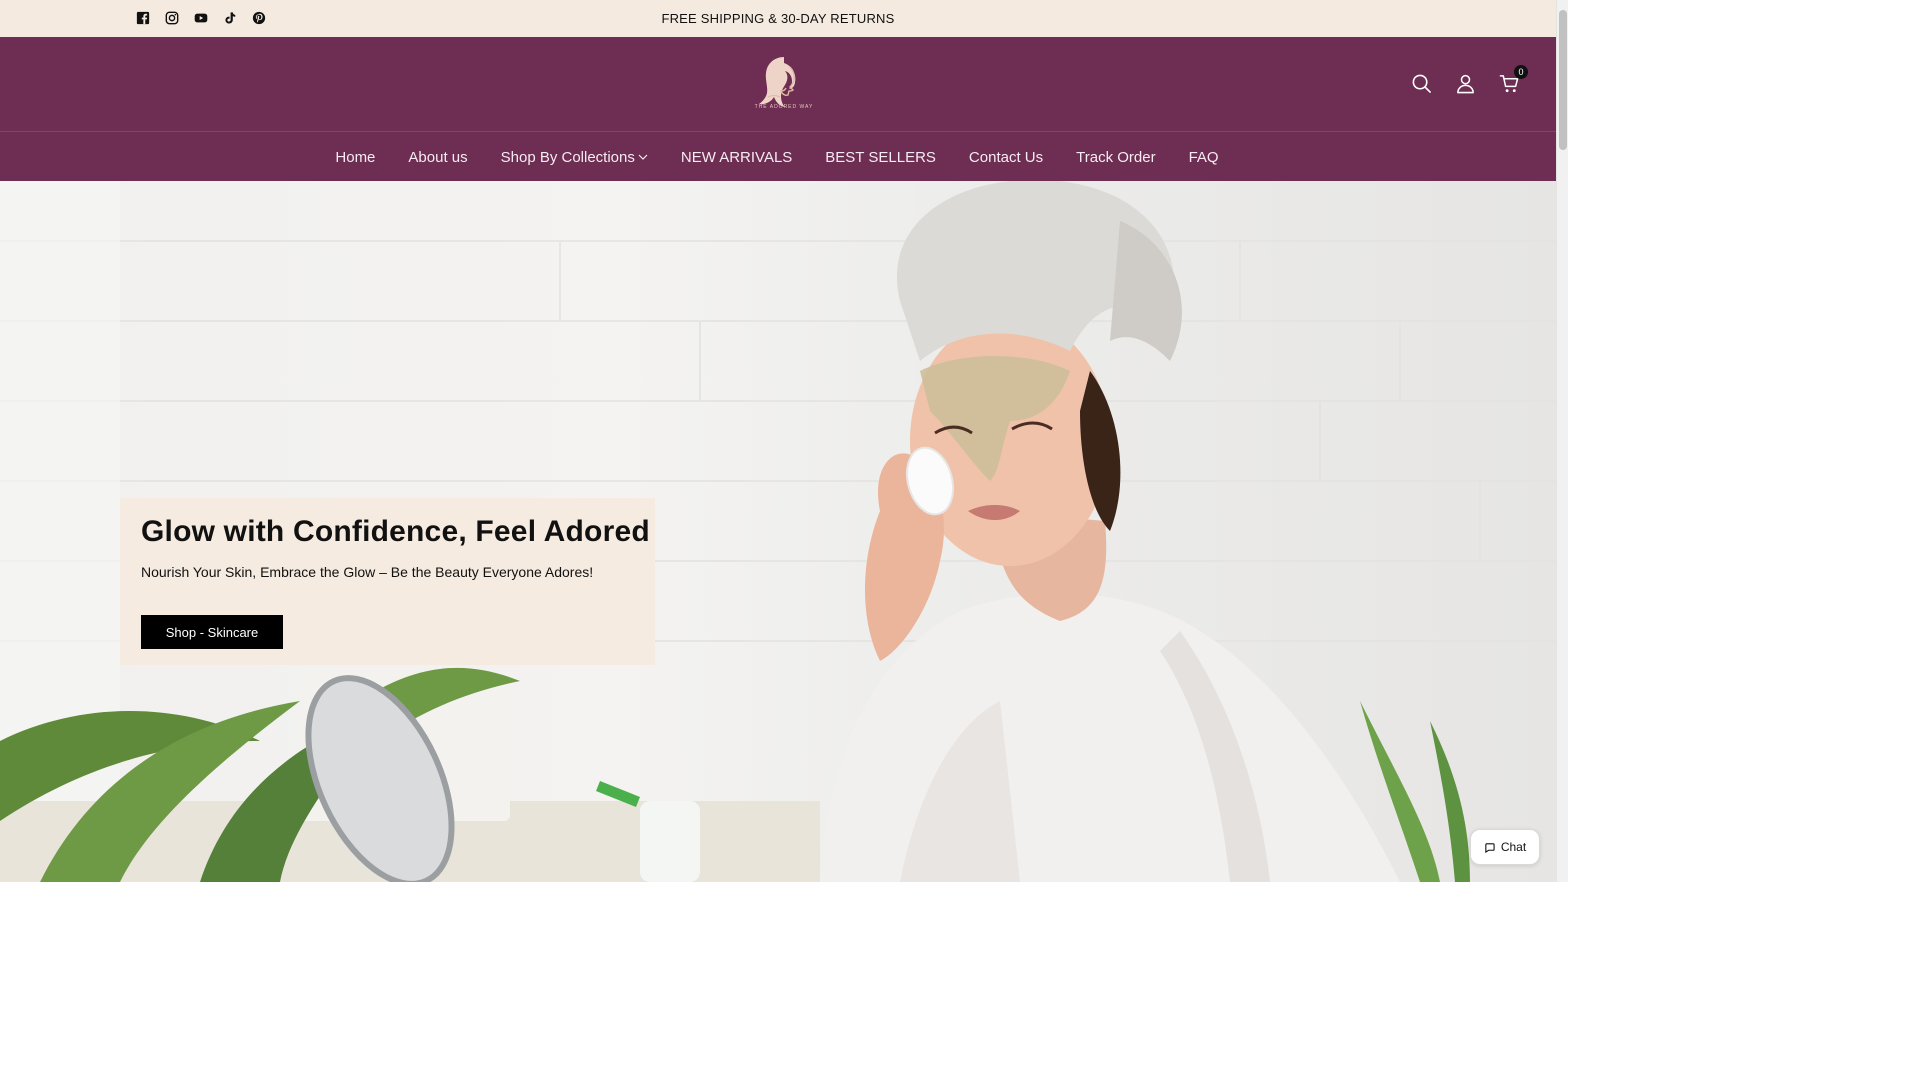 The image size is (1920, 1080). I want to click on page-scrollbar, so click(1562, 441).